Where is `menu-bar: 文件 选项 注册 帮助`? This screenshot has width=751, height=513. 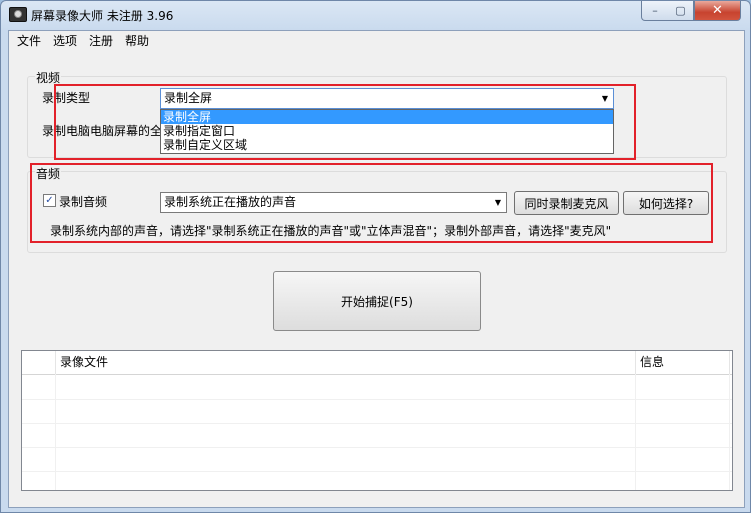 menu-bar: 文件 选项 注册 帮助 is located at coordinates (376, 41).